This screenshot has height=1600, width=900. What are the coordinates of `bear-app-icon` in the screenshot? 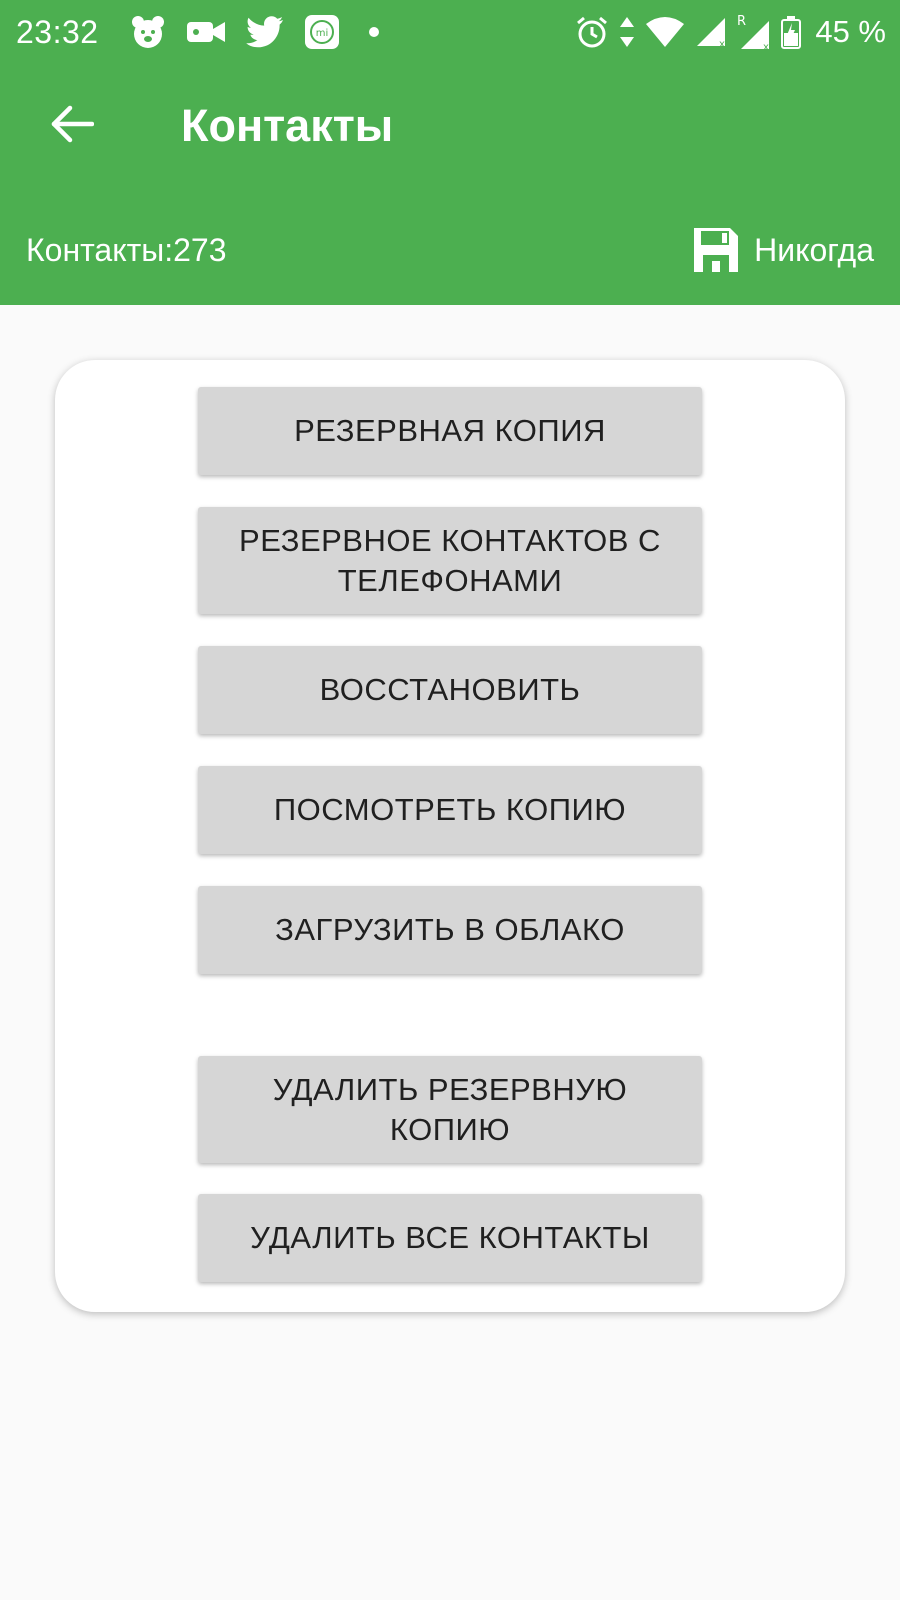 It's located at (148, 32).